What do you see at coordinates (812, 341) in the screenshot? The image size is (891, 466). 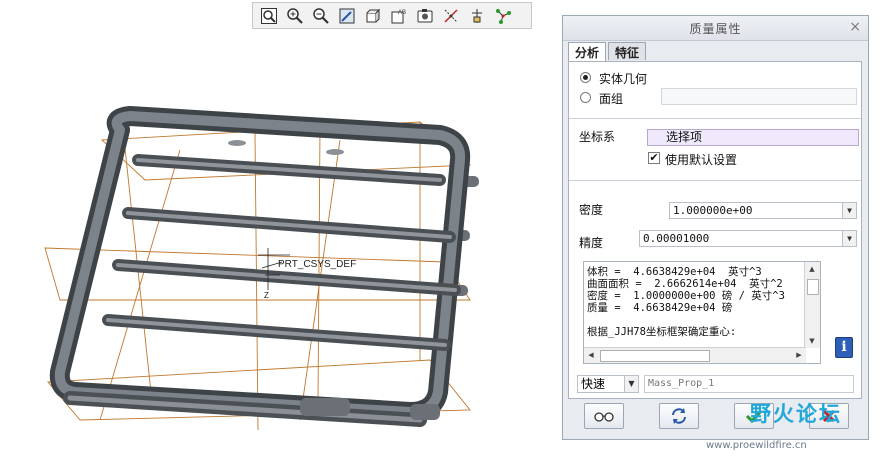 I see `scroll-down-icon: ▼` at bounding box center [812, 341].